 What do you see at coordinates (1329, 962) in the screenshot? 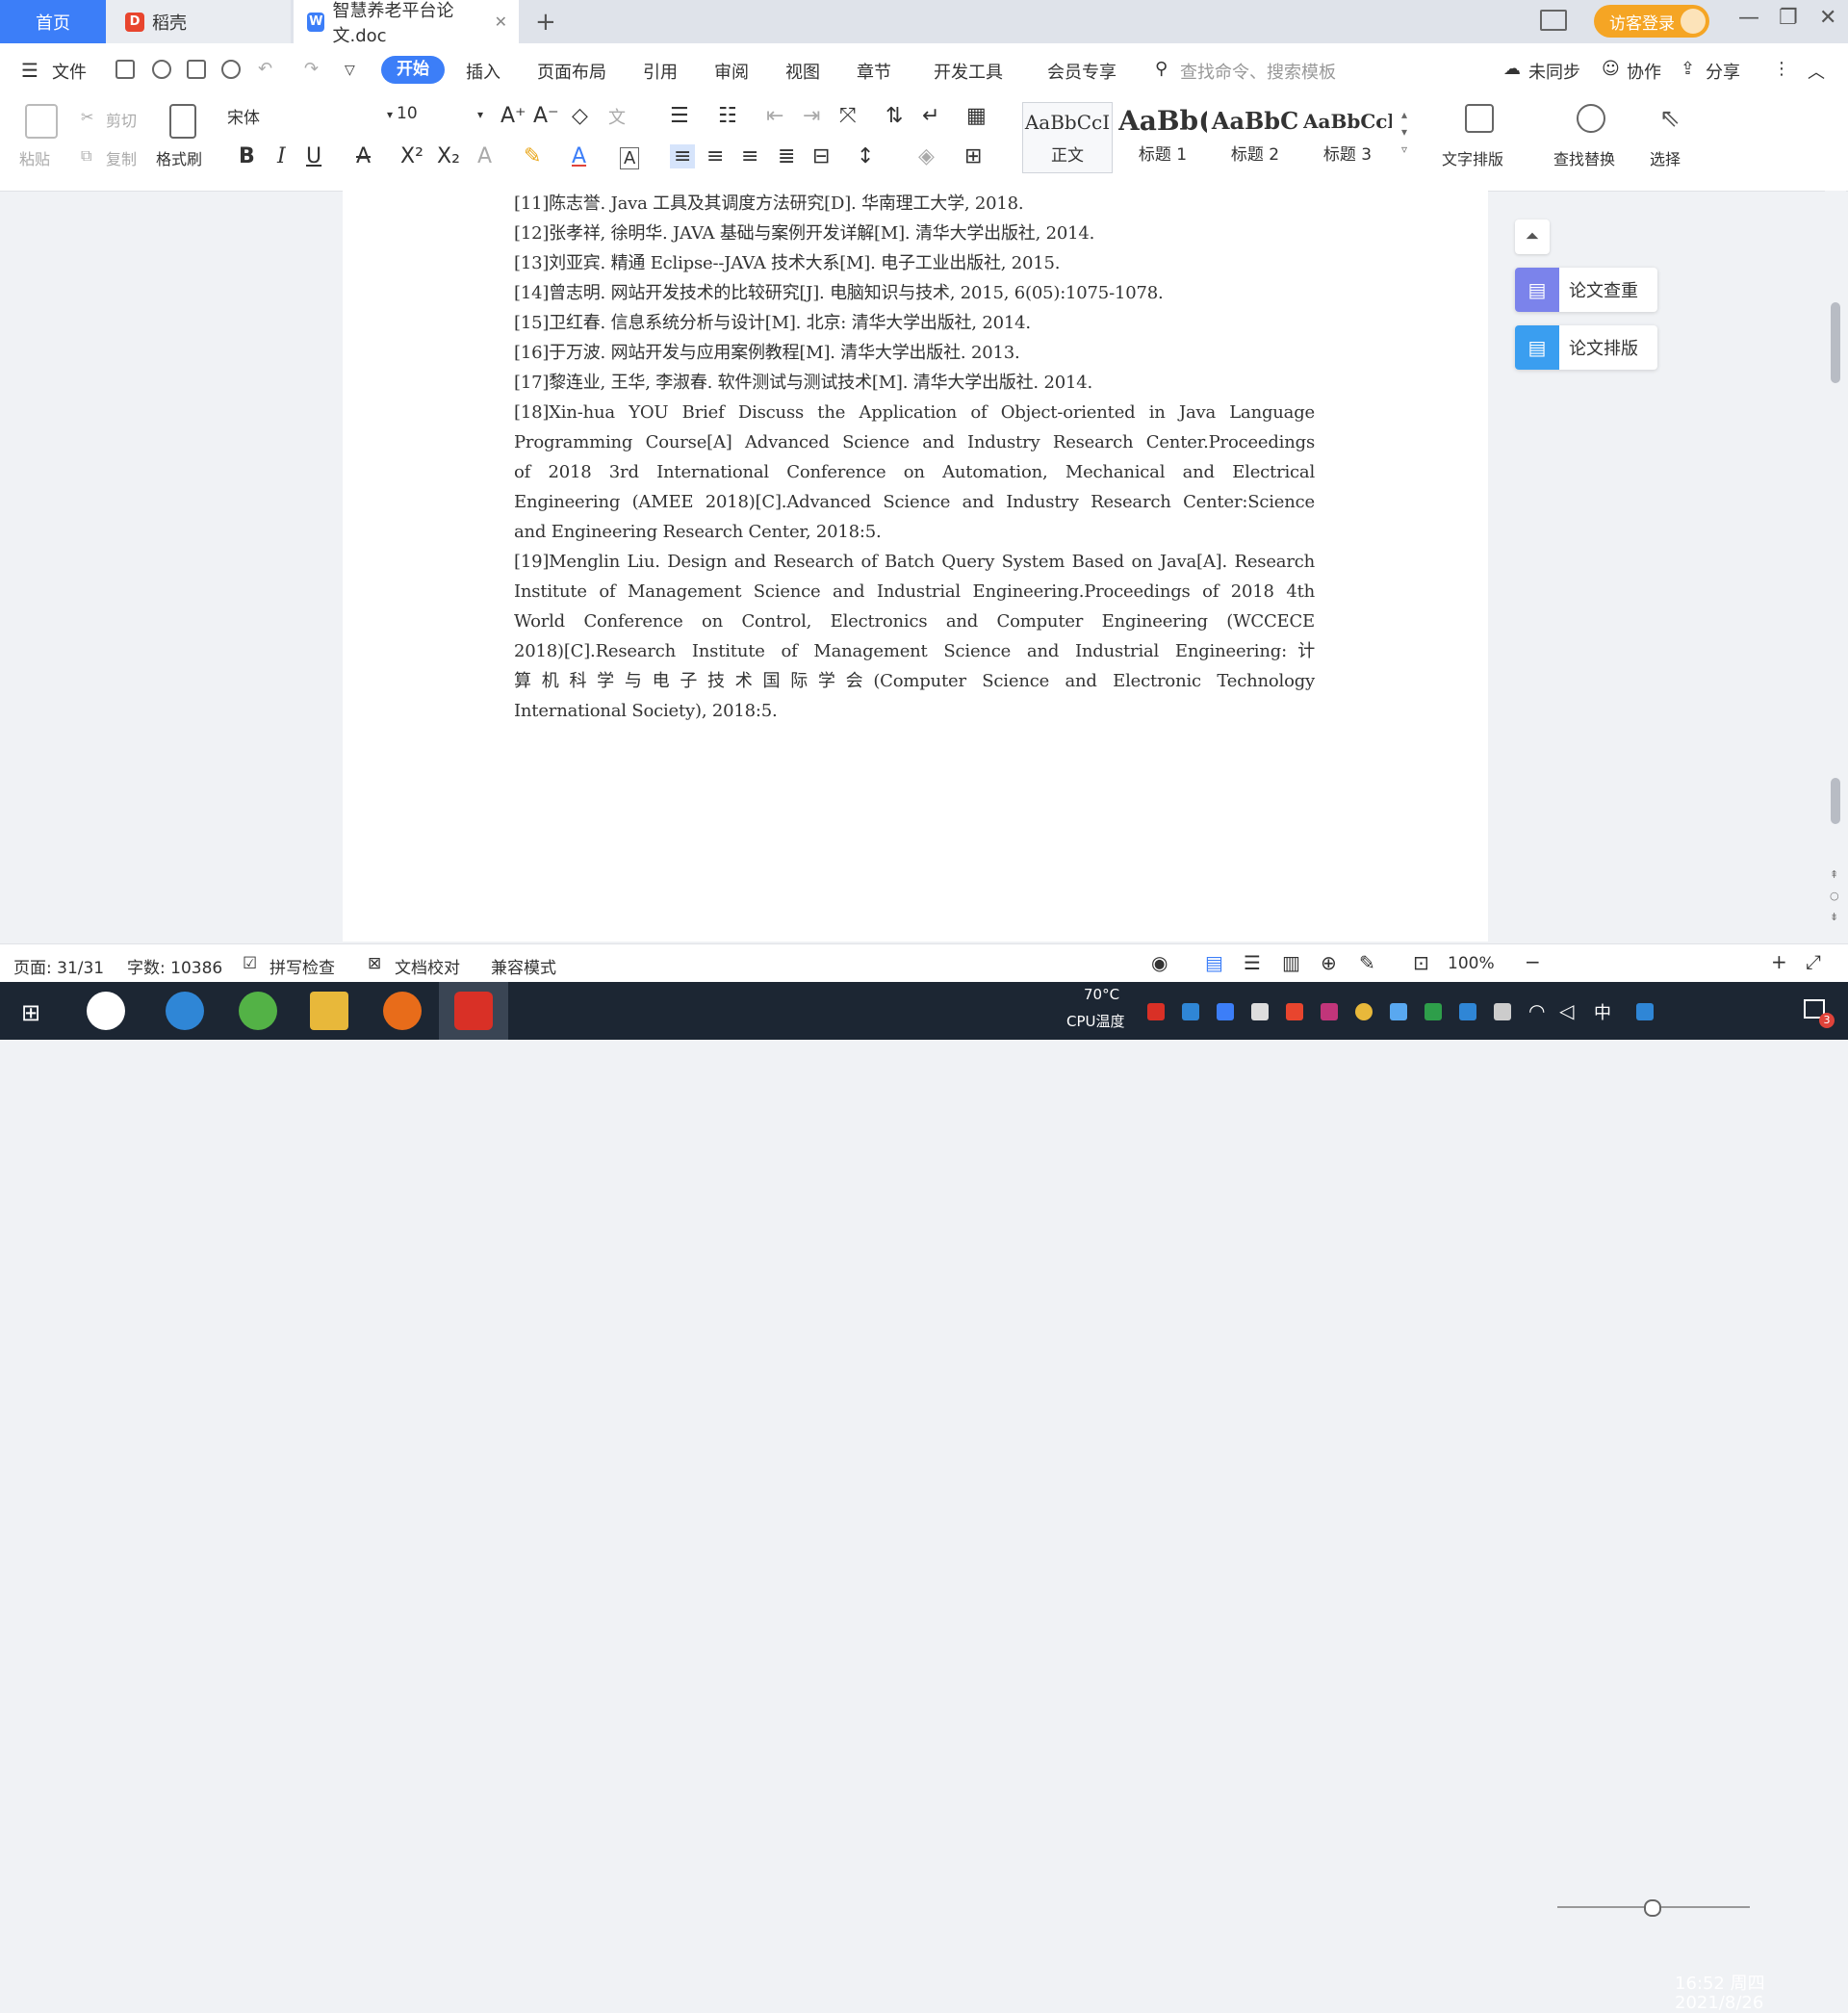
I see `web-view-icon: ⊕` at bounding box center [1329, 962].